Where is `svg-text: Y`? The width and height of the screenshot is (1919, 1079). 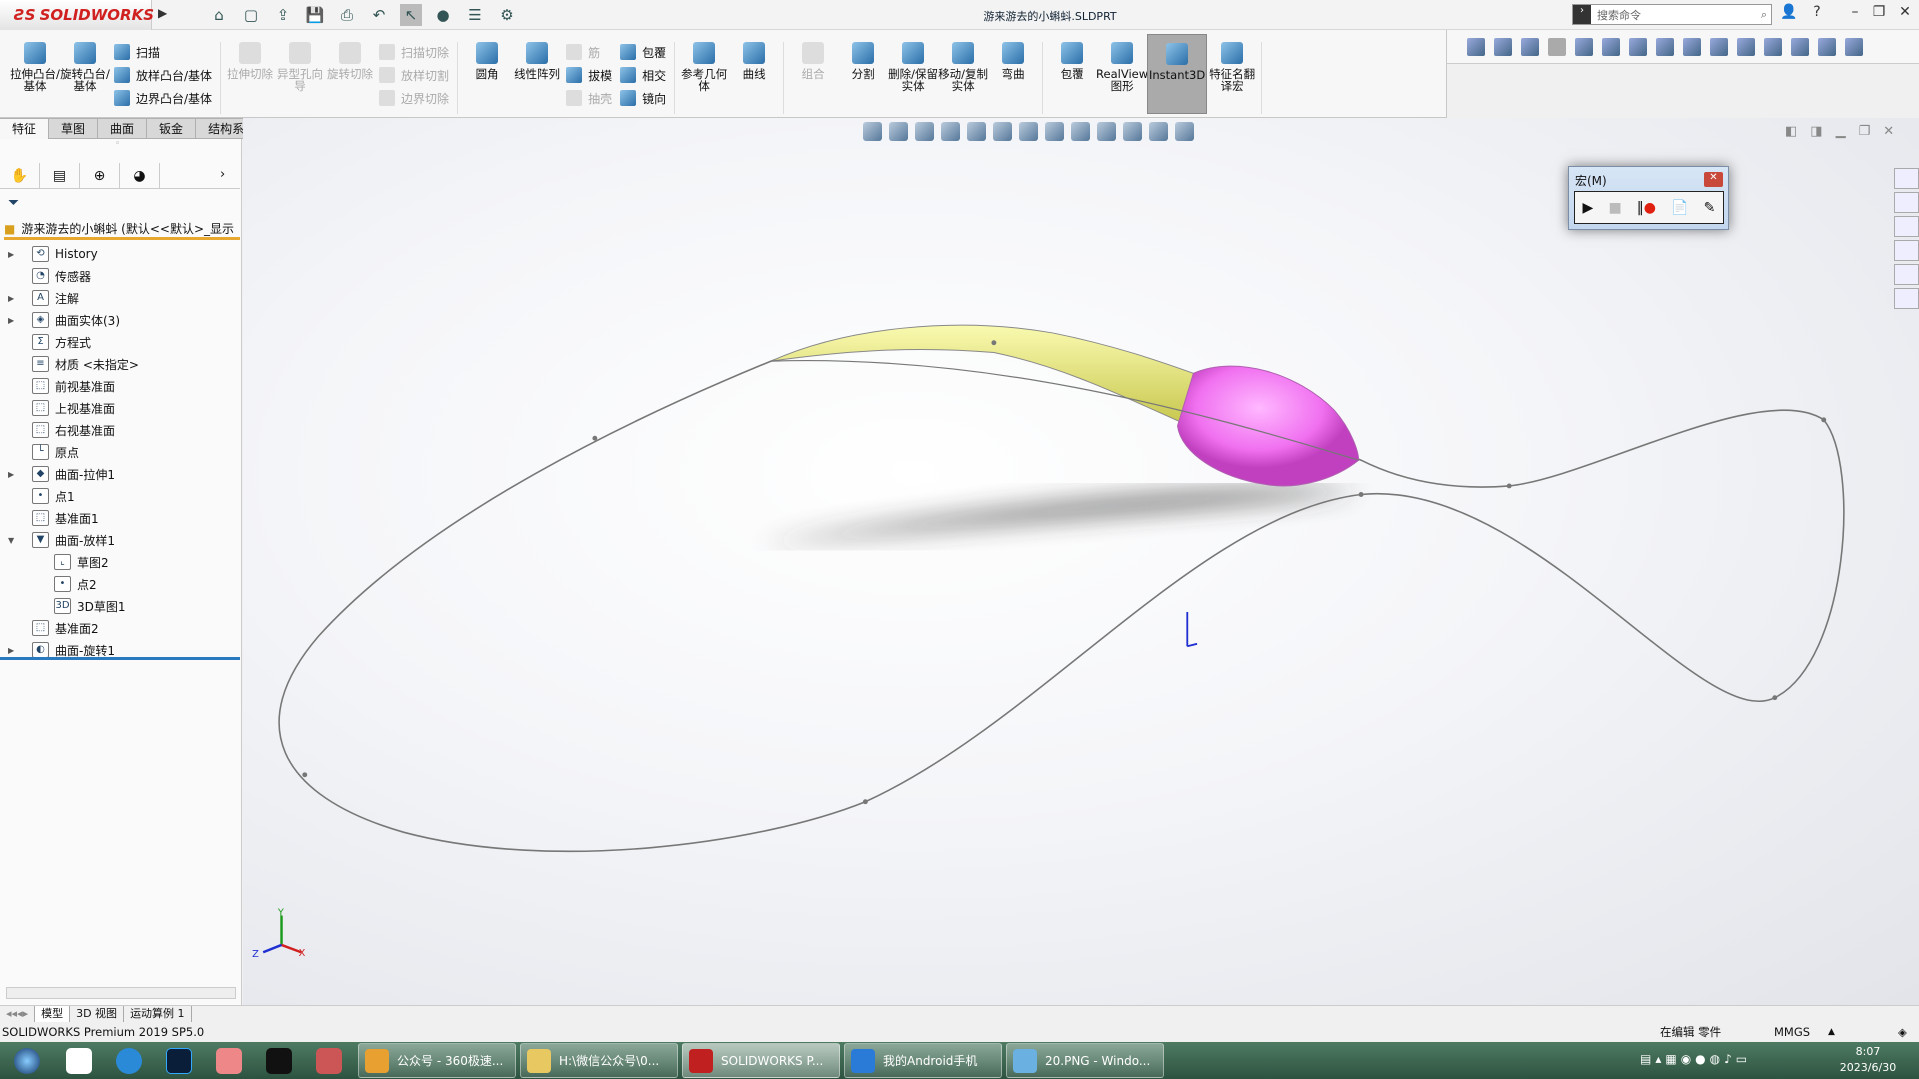 svg-text: Y is located at coordinates (280, 913).